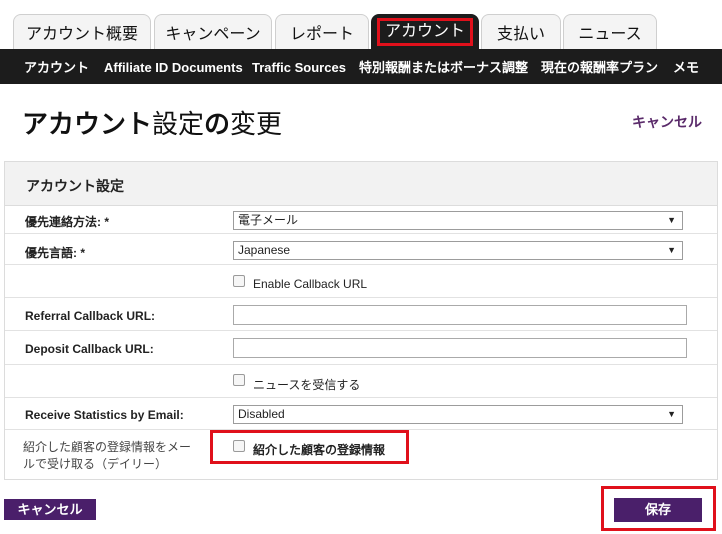 The image size is (722, 534). What do you see at coordinates (55, 253) in the screenshot?
I see `language-label: 優先言語: *` at bounding box center [55, 253].